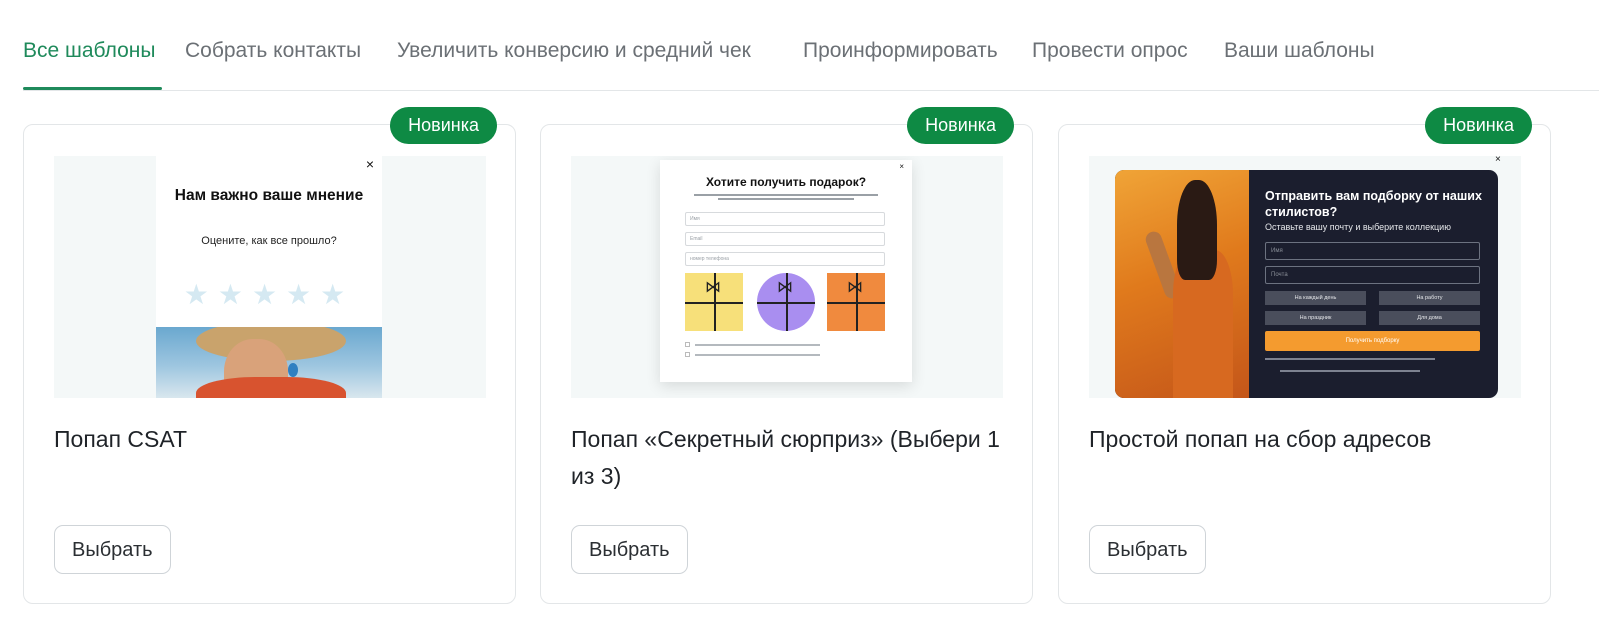 The width and height of the screenshot is (1599, 637). What do you see at coordinates (856, 302) in the screenshot?
I see `gift-box-orange: ⋈` at bounding box center [856, 302].